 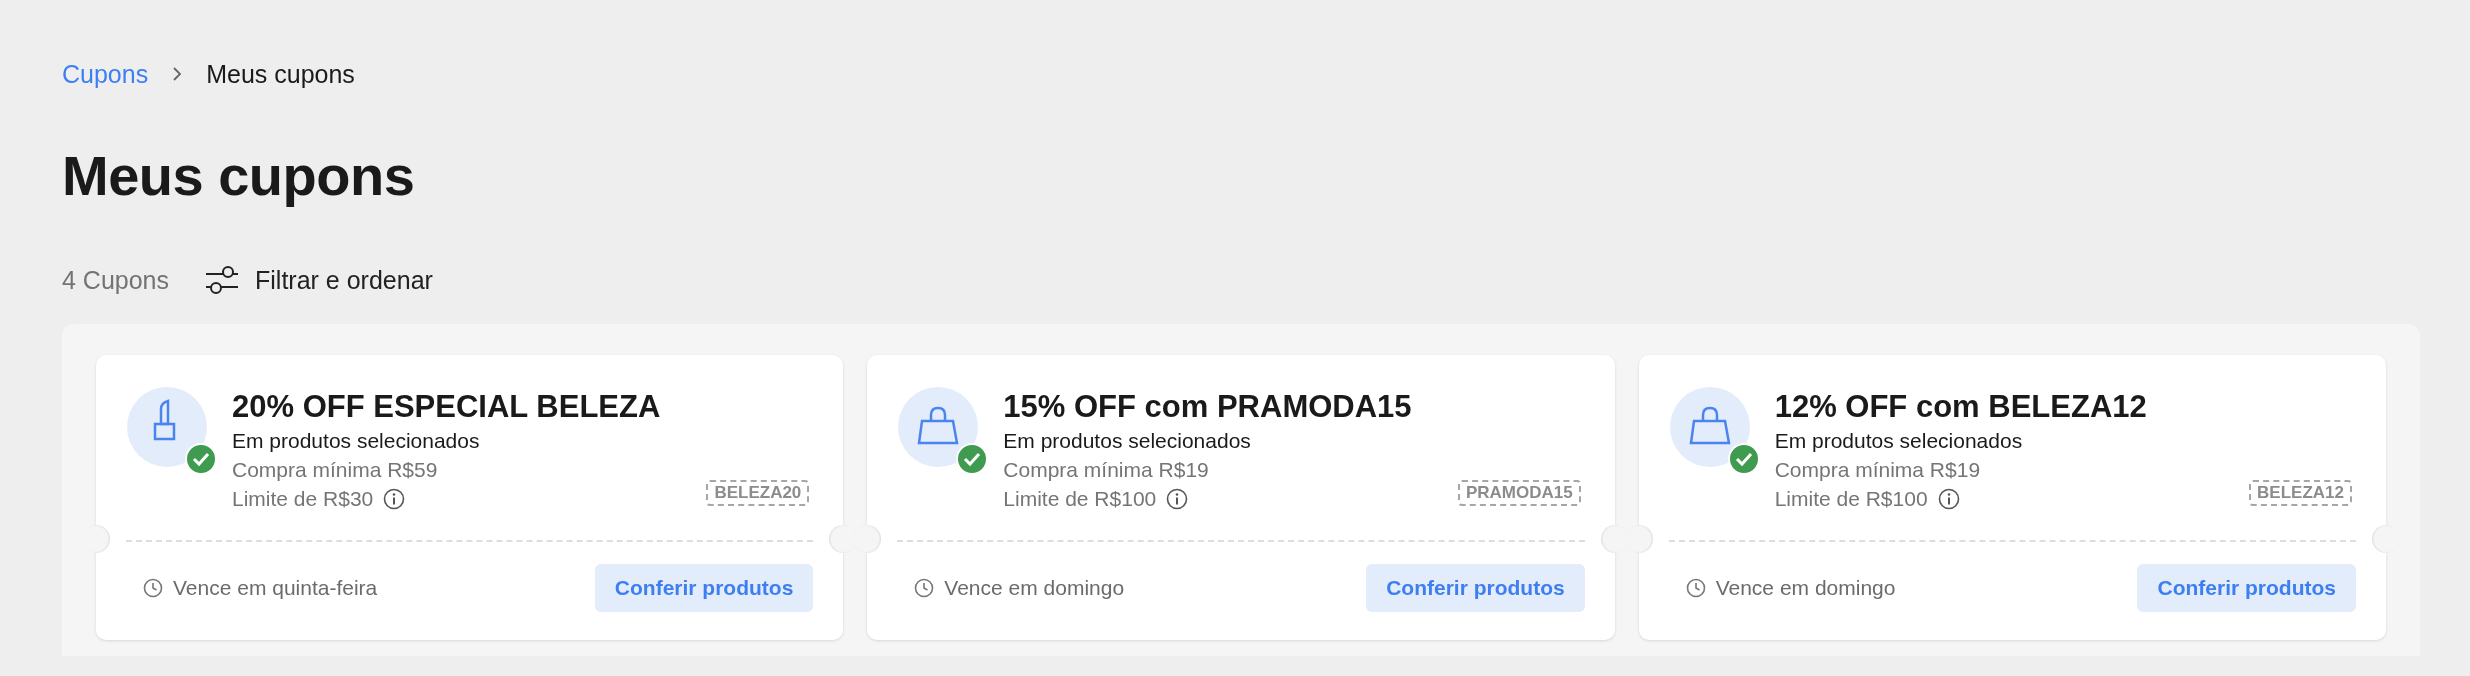 What do you see at coordinates (280, 74) in the screenshot?
I see `breadcrumb-current: Meus cupons` at bounding box center [280, 74].